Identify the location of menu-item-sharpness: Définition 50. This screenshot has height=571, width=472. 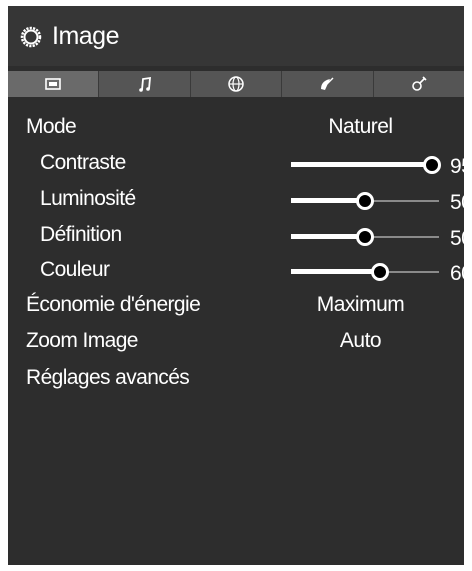
(236, 237).